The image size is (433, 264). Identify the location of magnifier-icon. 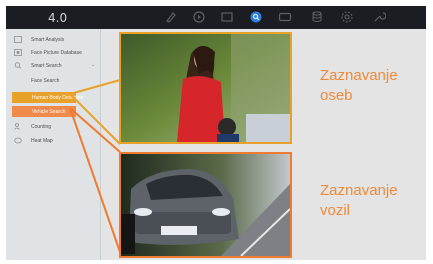
(18, 65).